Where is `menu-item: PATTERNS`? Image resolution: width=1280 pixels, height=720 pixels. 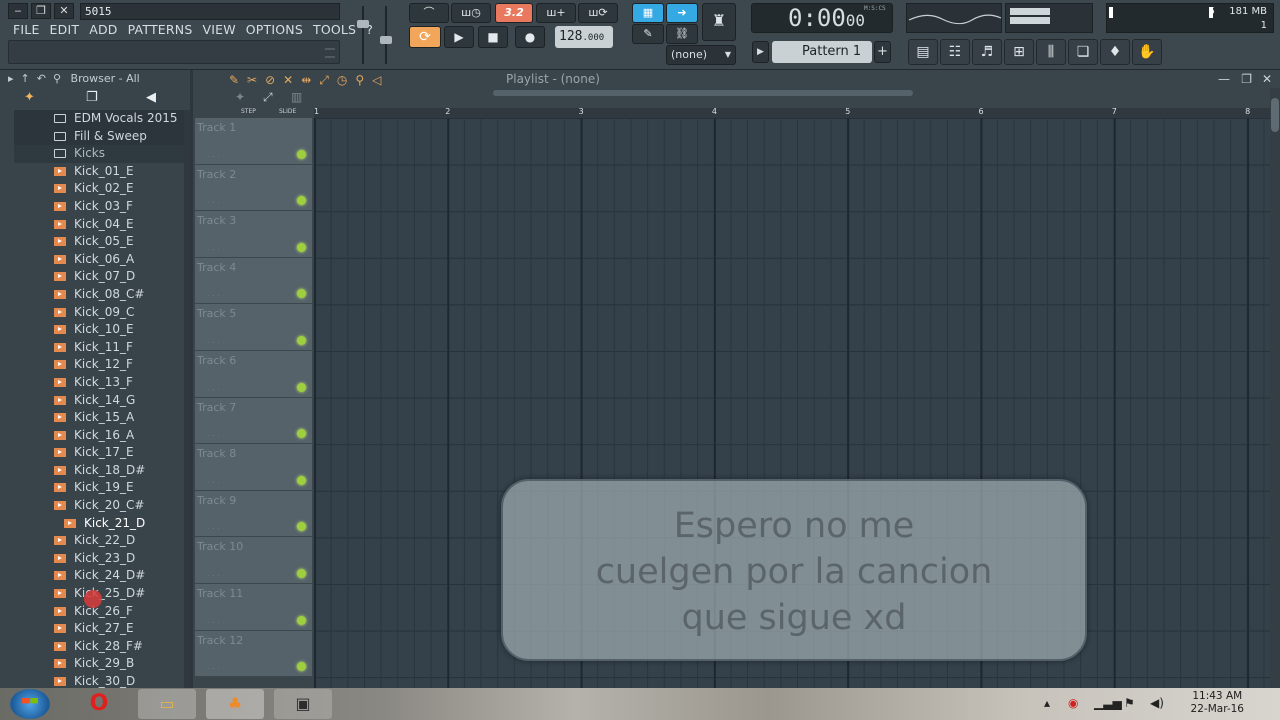 menu-item: PATTERNS is located at coordinates (160, 30).